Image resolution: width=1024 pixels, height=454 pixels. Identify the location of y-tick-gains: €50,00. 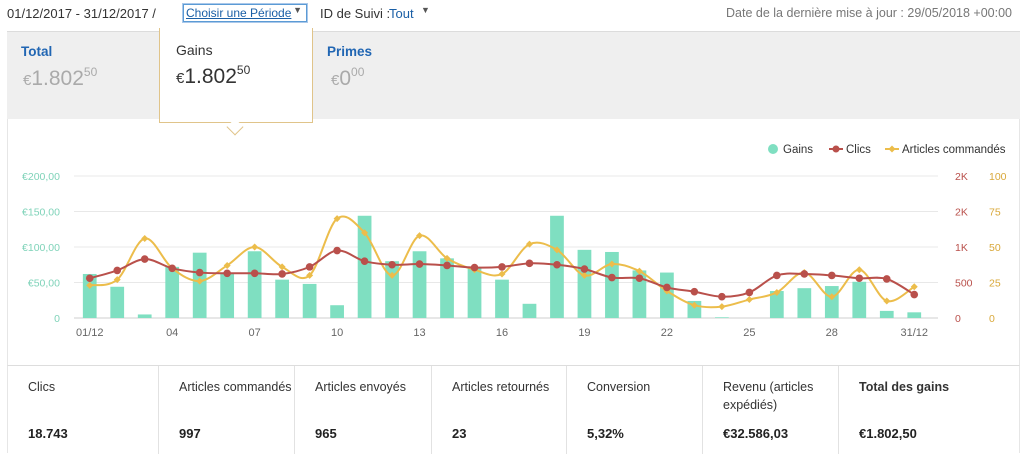
(44, 284).